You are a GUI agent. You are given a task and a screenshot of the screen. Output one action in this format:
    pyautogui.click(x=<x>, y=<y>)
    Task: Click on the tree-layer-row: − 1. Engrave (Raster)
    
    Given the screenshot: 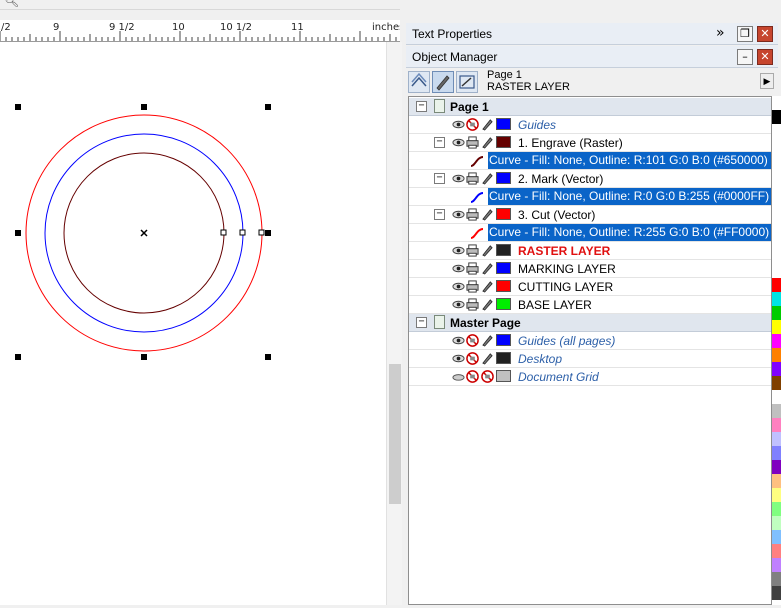 What is the action you would take?
    pyautogui.click(x=590, y=143)
    